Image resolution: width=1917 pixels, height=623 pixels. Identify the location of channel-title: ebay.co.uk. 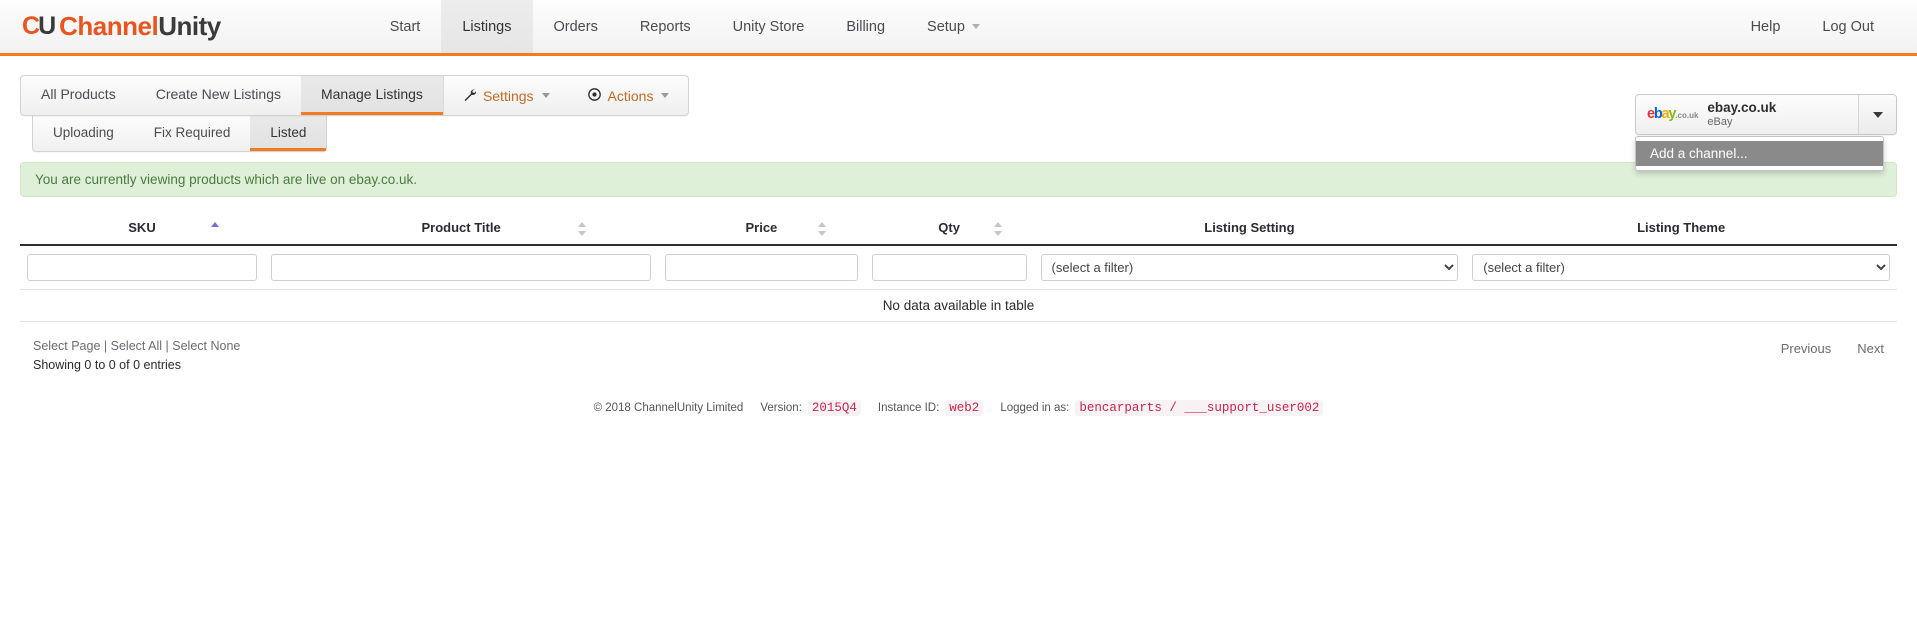
(1742, 108).